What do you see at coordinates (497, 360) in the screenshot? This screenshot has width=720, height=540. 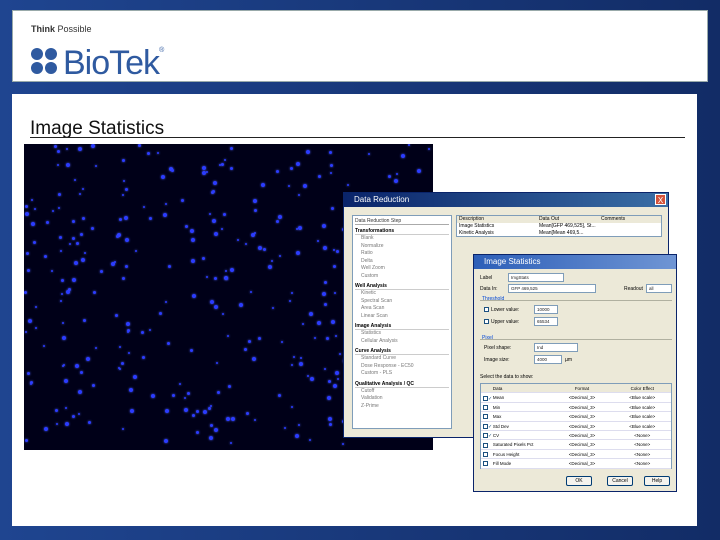 I see `image-size-label: Image size:` at bounding box center [497, 360].